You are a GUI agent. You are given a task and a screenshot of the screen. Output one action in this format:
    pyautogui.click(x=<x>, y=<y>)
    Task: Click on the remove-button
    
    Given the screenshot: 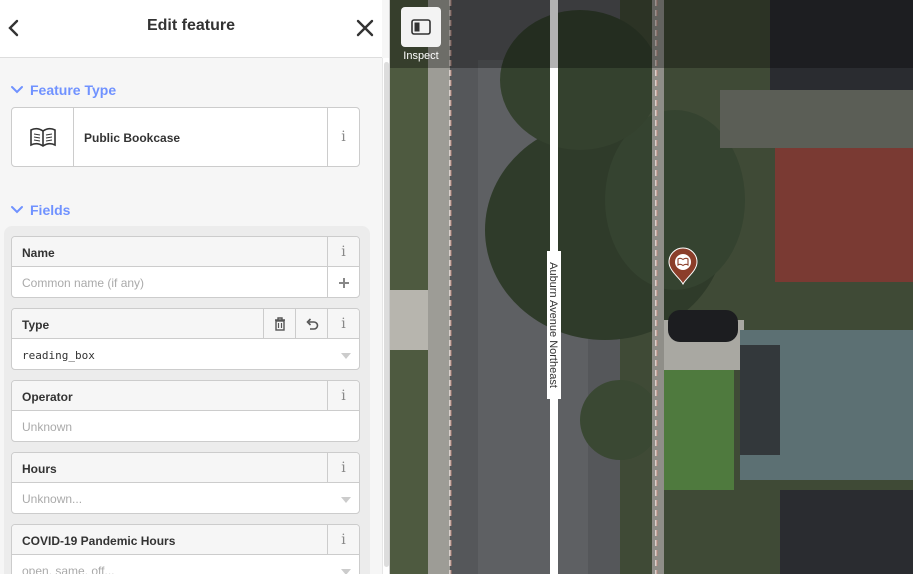 What is the action you would take?
    pyautogui.click(x=279, y=324)
    